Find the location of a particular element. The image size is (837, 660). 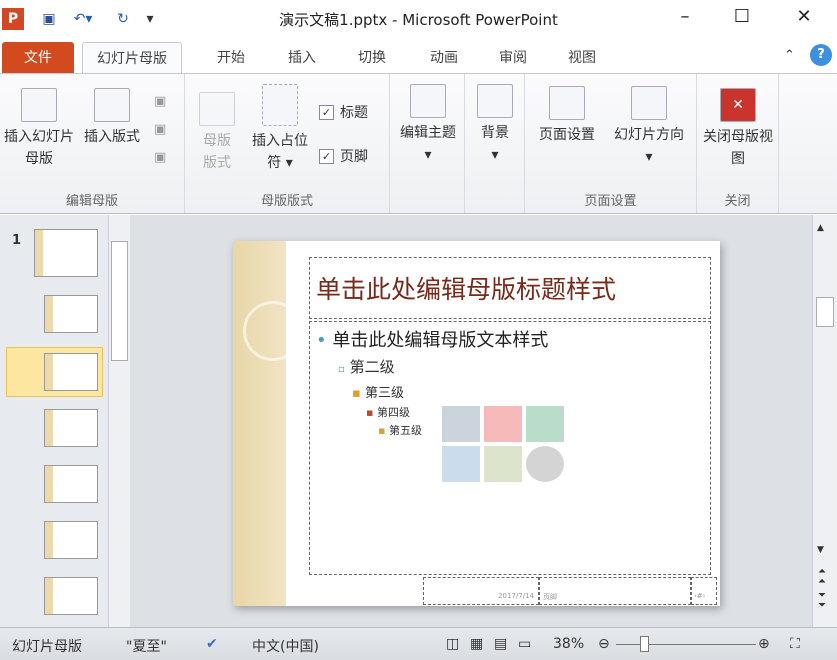

master-layout-button: 母版版式 is located at coordinates (217, 133).